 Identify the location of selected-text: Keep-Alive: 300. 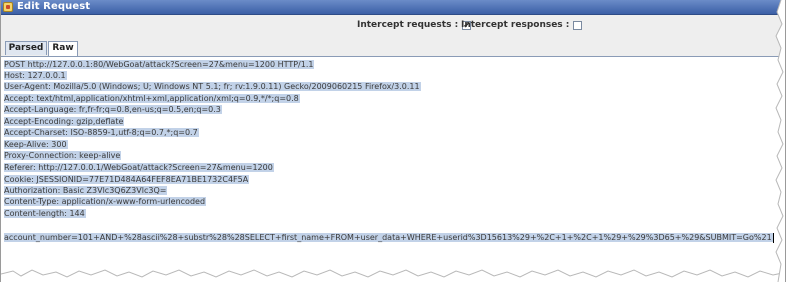
(36, 144).